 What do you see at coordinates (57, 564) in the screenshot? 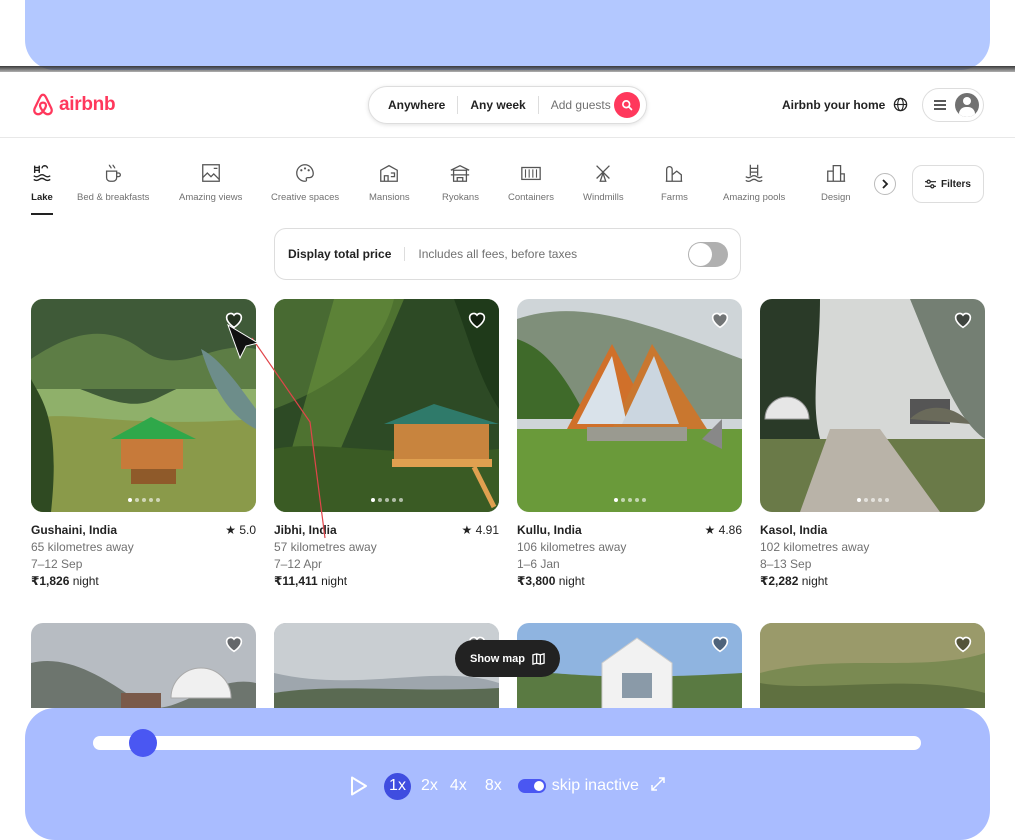
I see `listing-dates: 7–12 Sep` at bounding box center [57, 564].